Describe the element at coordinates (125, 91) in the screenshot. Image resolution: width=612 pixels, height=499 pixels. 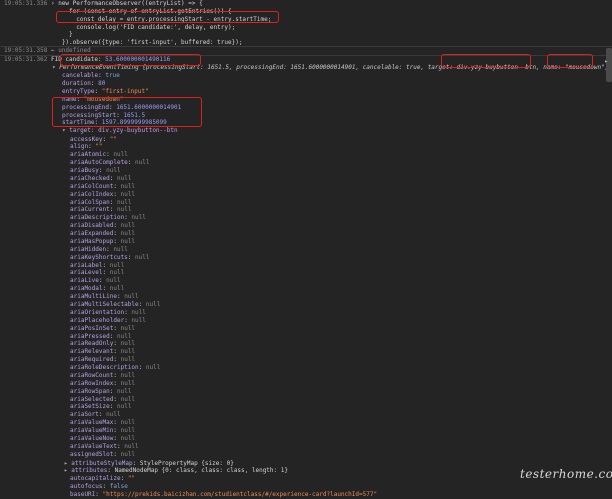
I see `property-value: "first-input"` at that location.